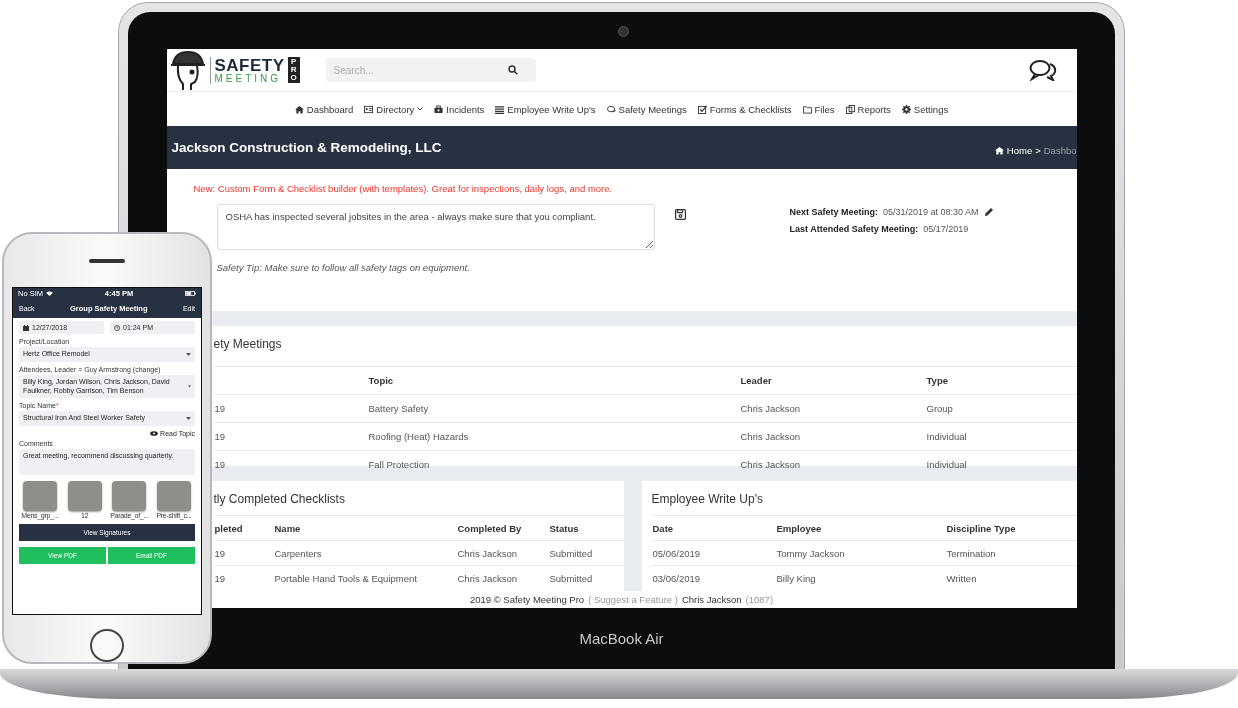 Image resolution: width=1238 pixels, height=708 pixels. Describe the element at coordinates (107, 645) in the screenshot. I see `home-button` at that location.